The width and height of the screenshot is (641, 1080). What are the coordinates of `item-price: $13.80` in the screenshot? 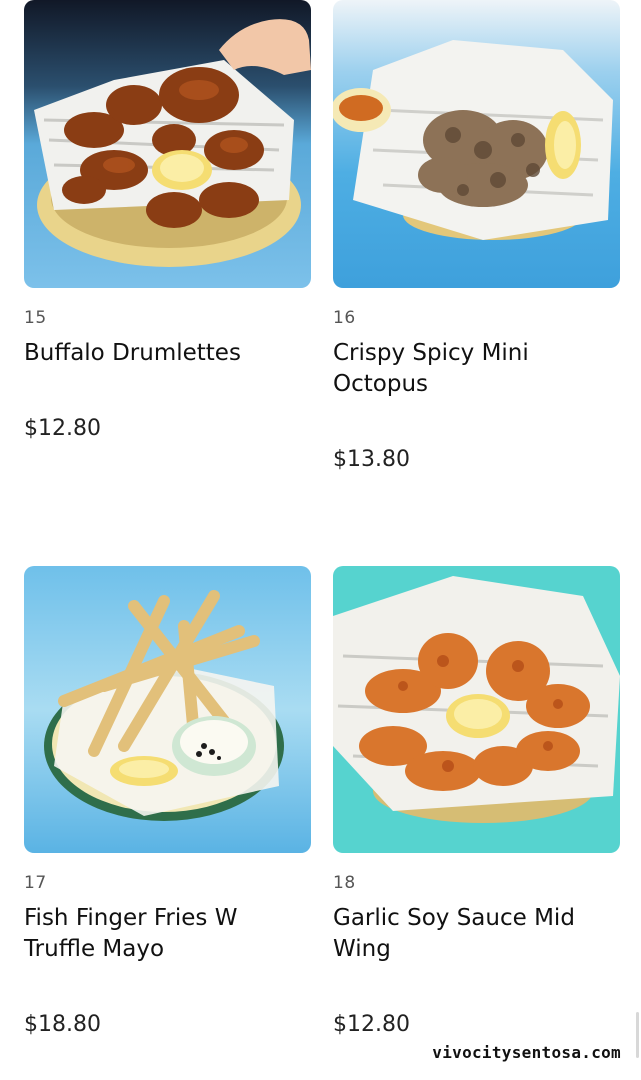 It's located at (371, 459).